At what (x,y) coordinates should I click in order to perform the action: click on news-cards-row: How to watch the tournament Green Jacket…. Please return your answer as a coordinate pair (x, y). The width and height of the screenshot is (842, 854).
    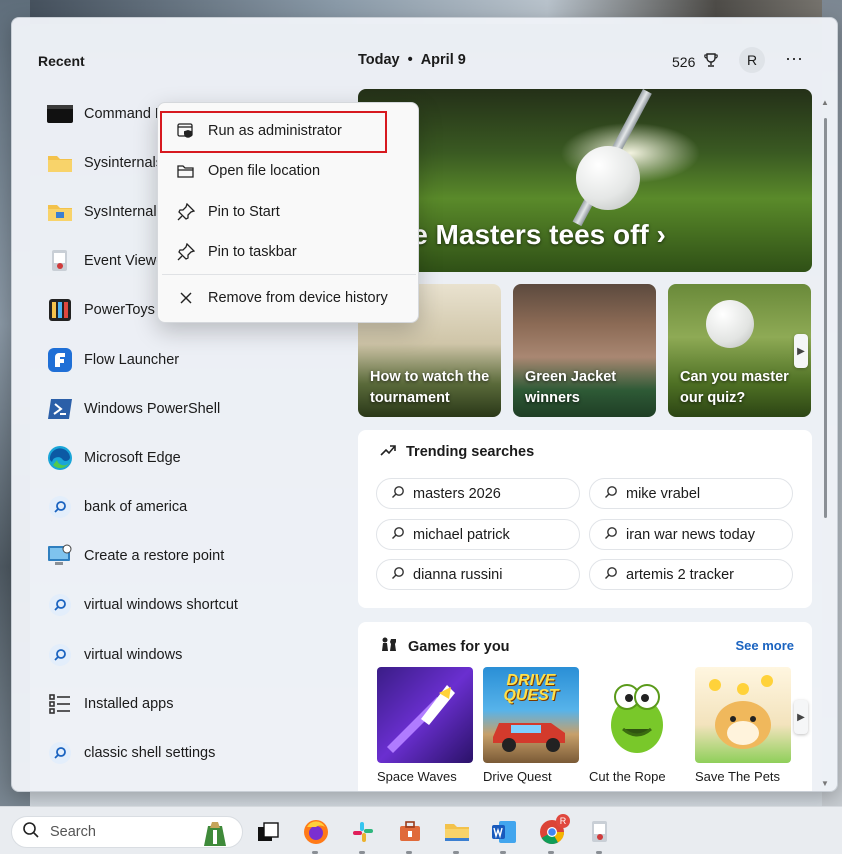
    Looking at the image, I should click on (585, 350).